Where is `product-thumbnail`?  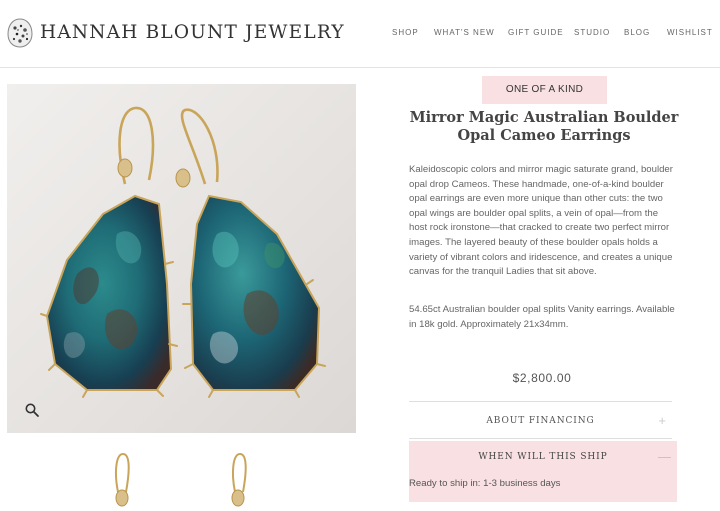
product-thumbnail is located at coordinates (180, 479).